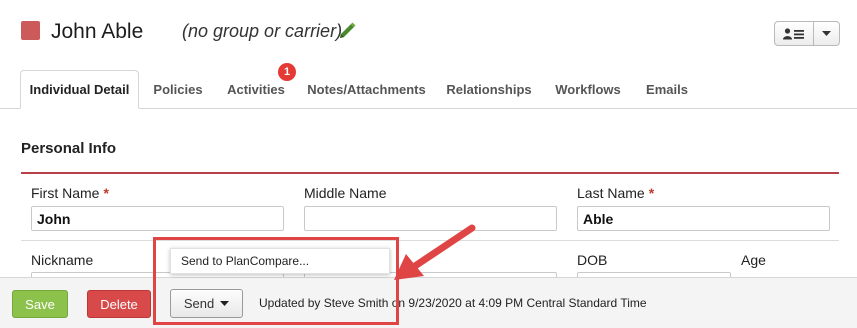  I want to click on first-name-label: First Name *, so click(70, 193).